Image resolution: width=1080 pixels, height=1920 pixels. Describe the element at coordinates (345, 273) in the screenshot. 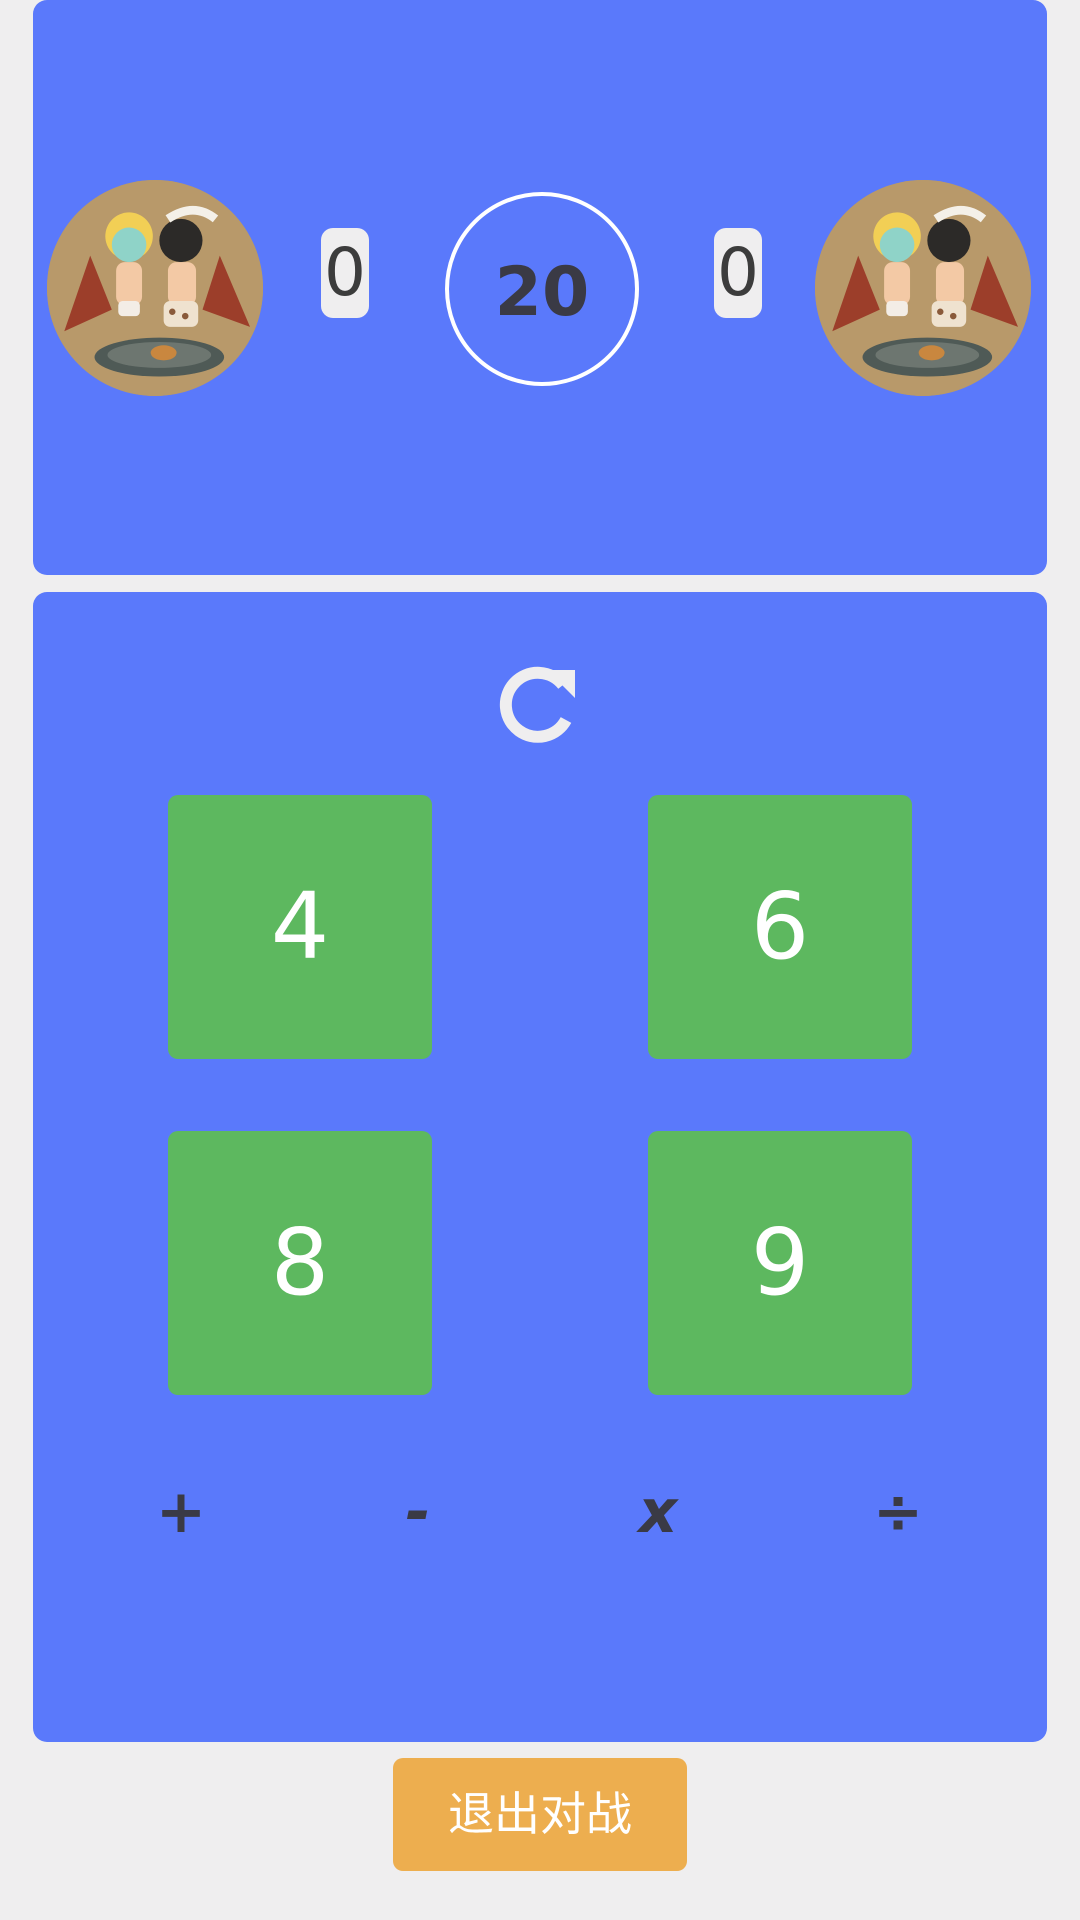

I see `player-left-score: 0` at that location.